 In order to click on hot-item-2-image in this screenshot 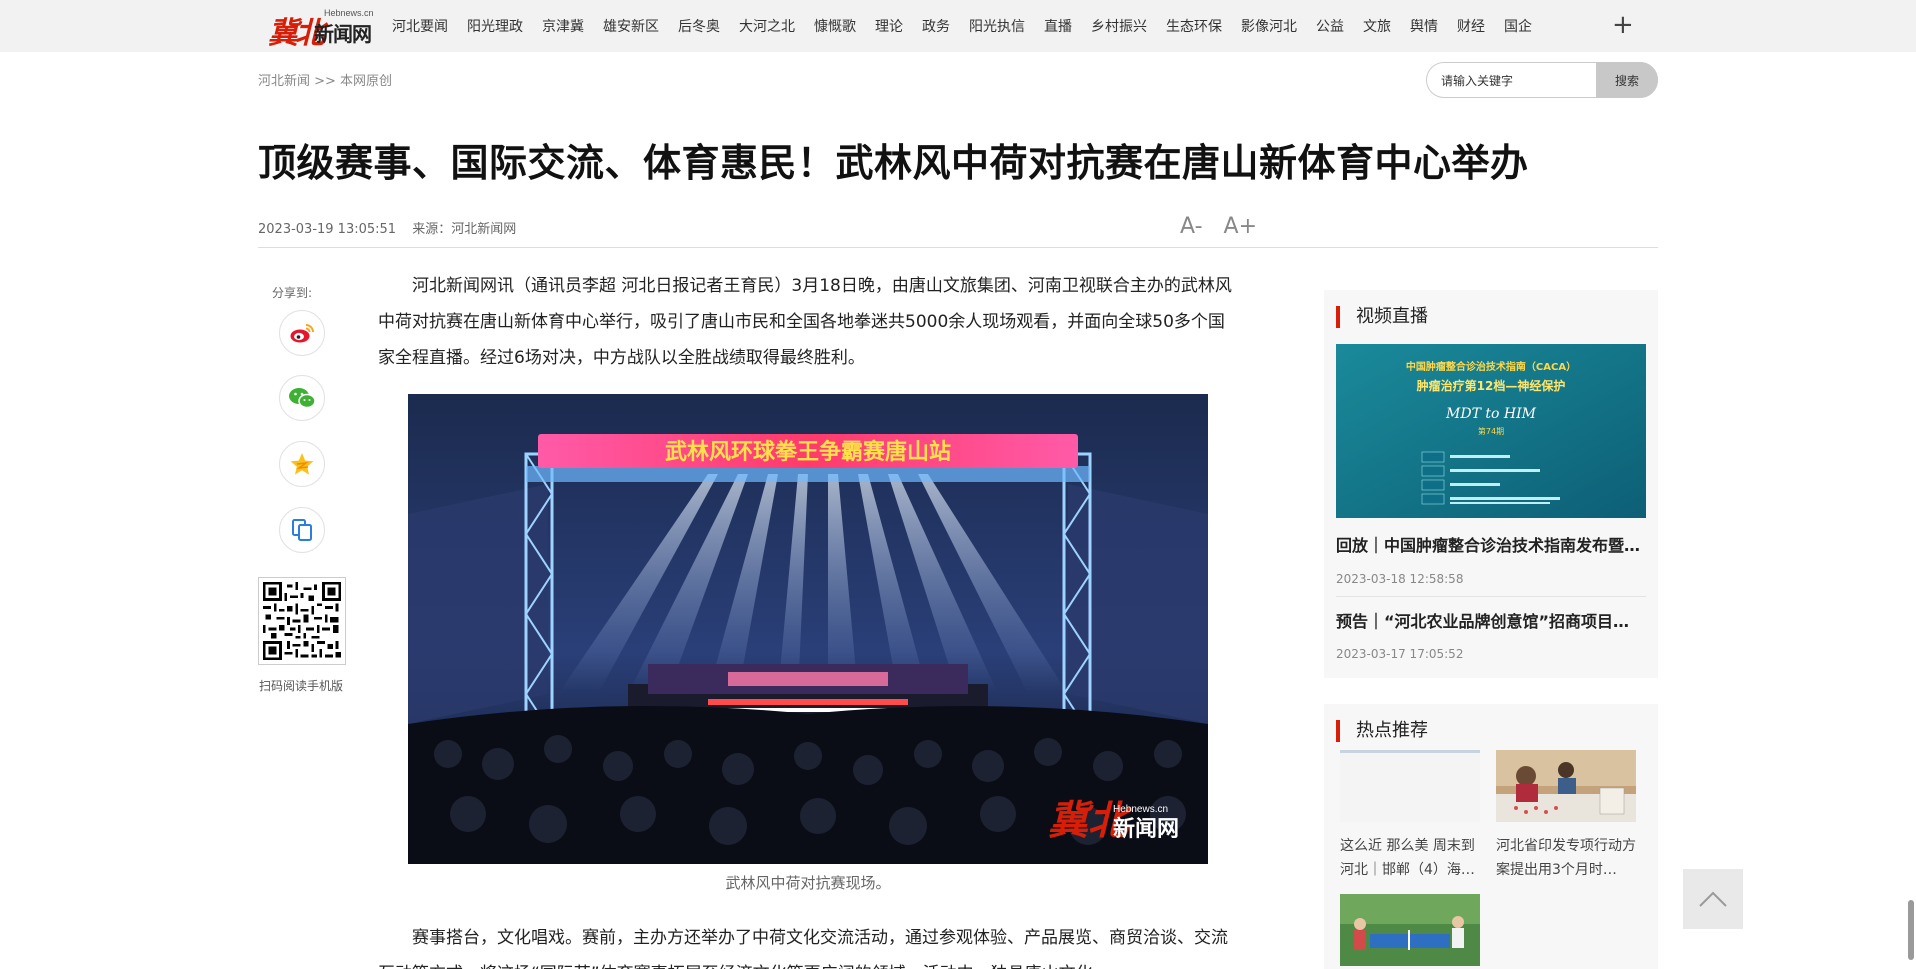, I will do `click(1566, 786)`.